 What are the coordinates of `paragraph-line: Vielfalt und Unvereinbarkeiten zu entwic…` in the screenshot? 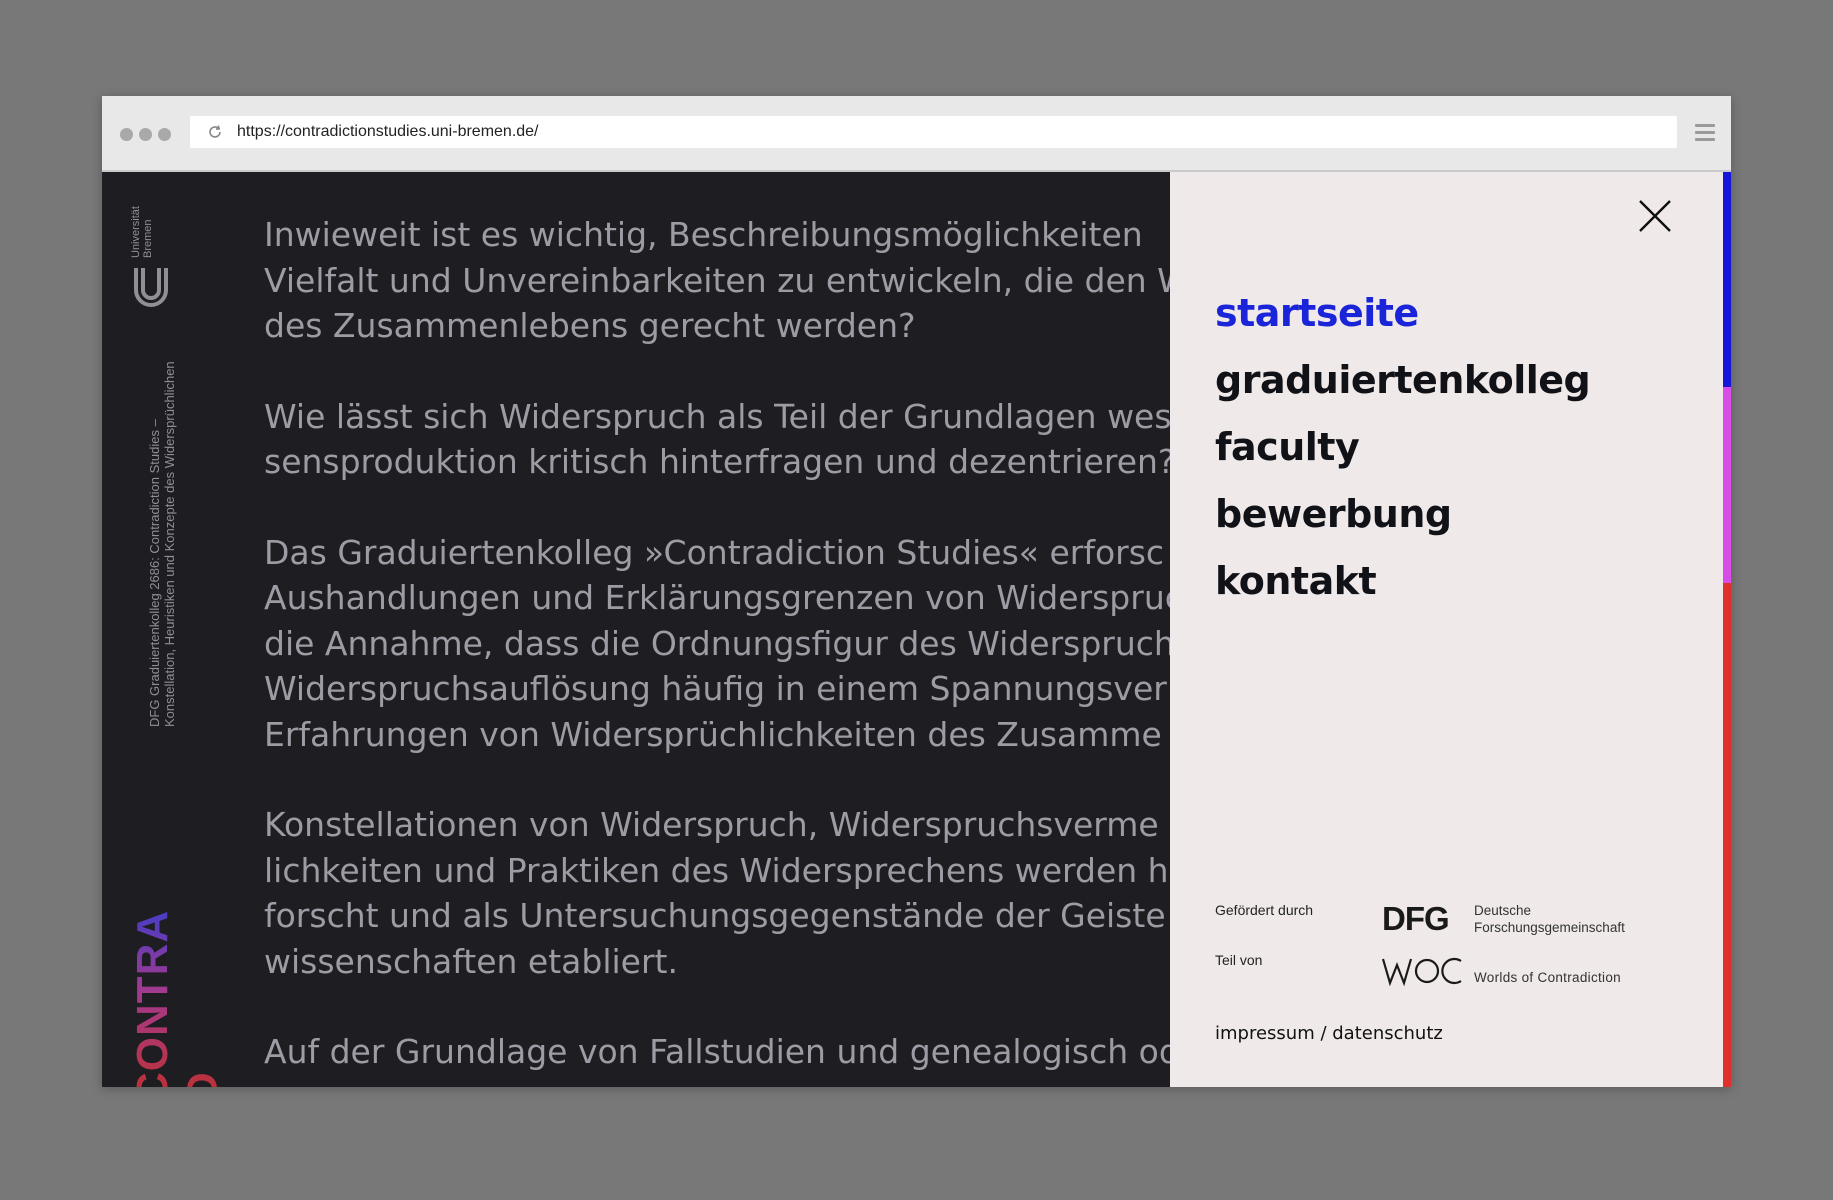 It's located at (727, 280).